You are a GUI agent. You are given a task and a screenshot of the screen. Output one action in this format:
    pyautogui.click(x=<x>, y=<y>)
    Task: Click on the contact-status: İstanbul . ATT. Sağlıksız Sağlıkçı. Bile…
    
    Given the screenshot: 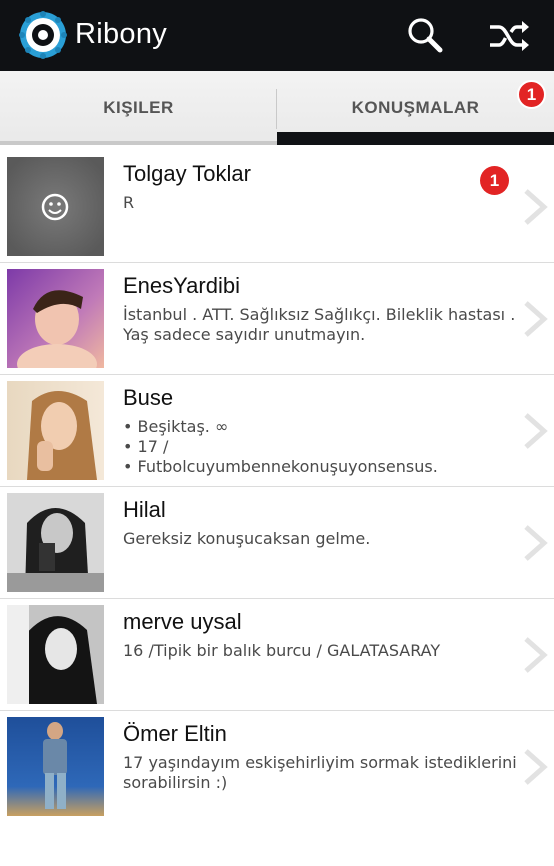 What is the action you would take?
    pyautogui.click(x=319, y=325)
    